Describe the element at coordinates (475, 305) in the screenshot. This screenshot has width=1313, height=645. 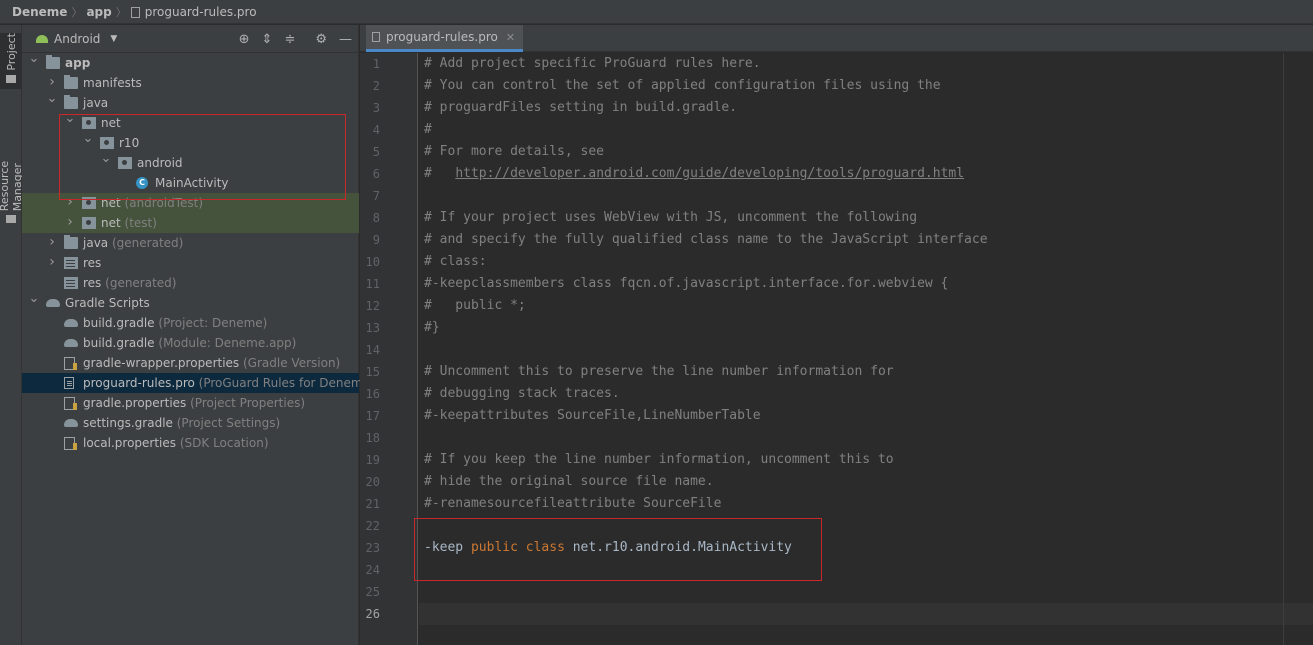
I see `code-line: # public *;` at that location.